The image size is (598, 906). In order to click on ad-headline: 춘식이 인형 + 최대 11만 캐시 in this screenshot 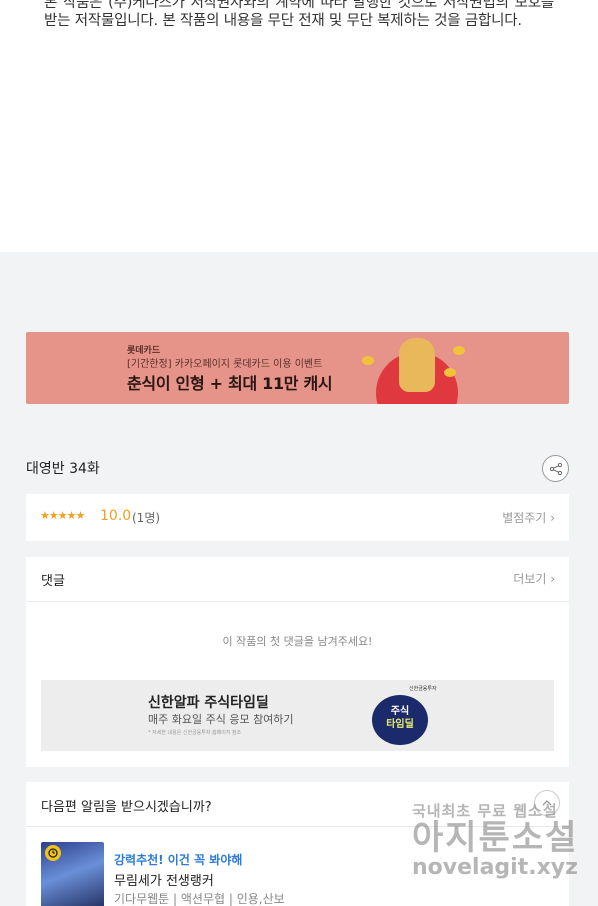, I will do `click(230, 383)`.